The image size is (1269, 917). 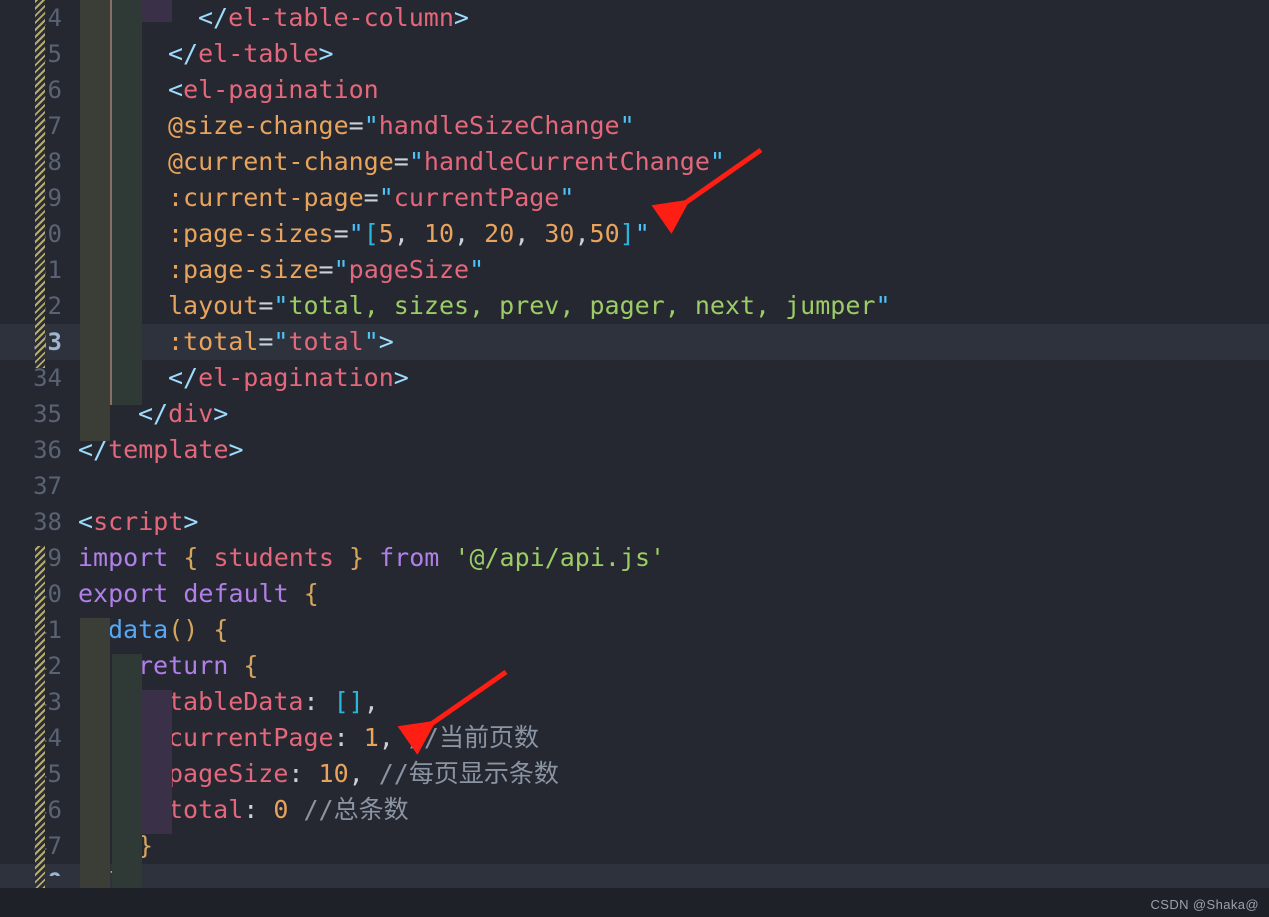 I want to click on line-content: :page-sizes="[5, 10, 20, 30,50]", so click(x=409, y=234).